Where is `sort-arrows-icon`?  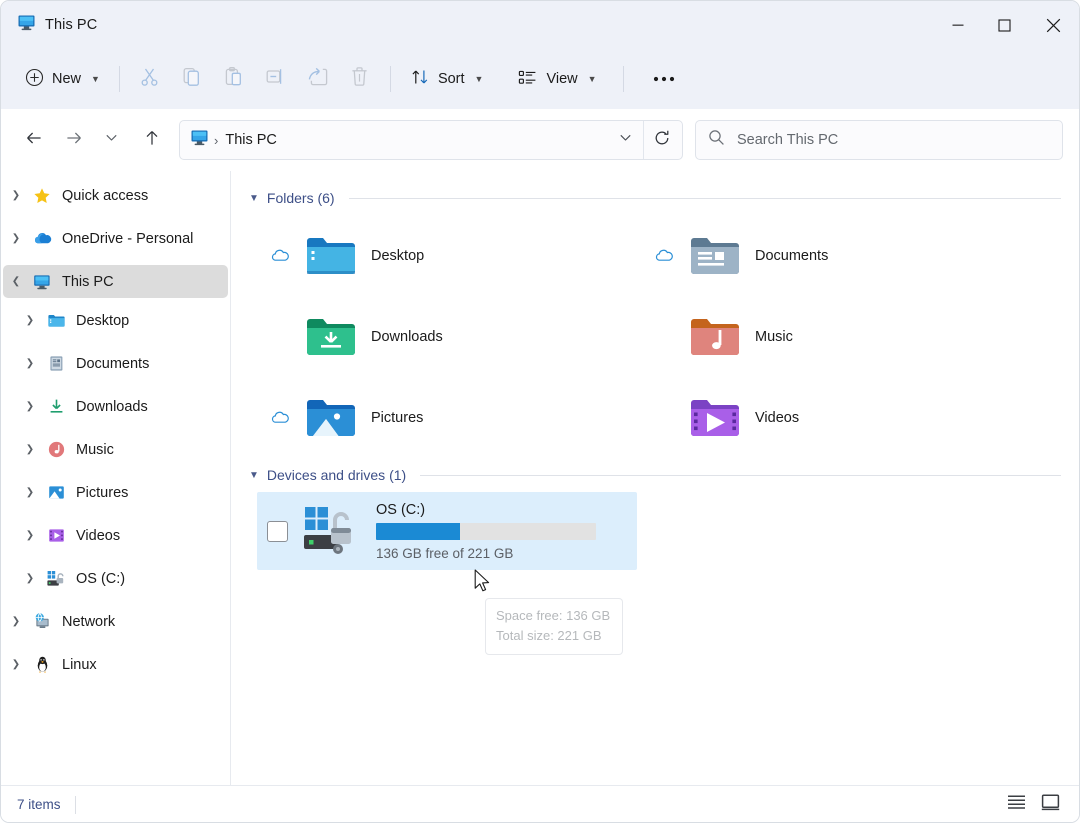 sort-arrows-icon is located at coordinates (420, 79).